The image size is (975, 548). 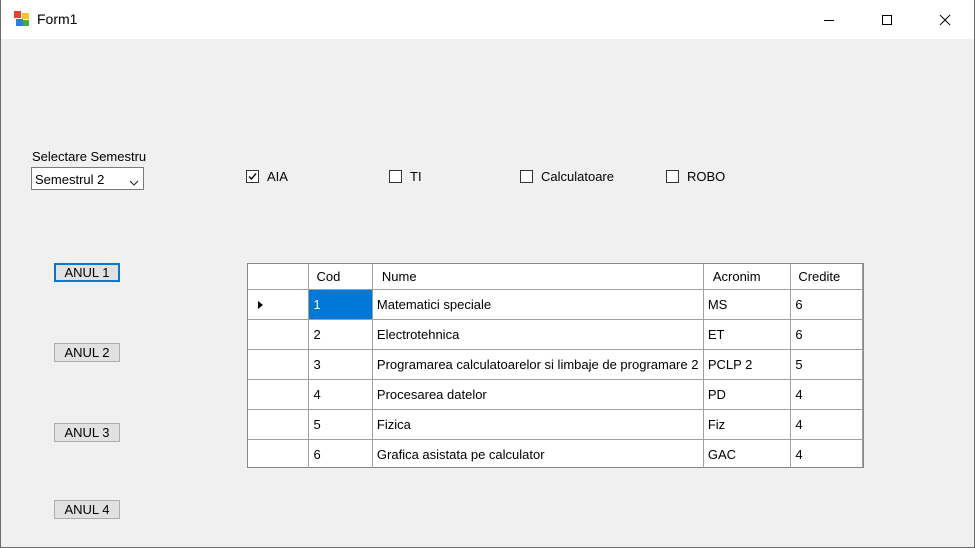 I want to click on table-row: 1 Matematici speciale MS 6, so click(x=555, y=304).